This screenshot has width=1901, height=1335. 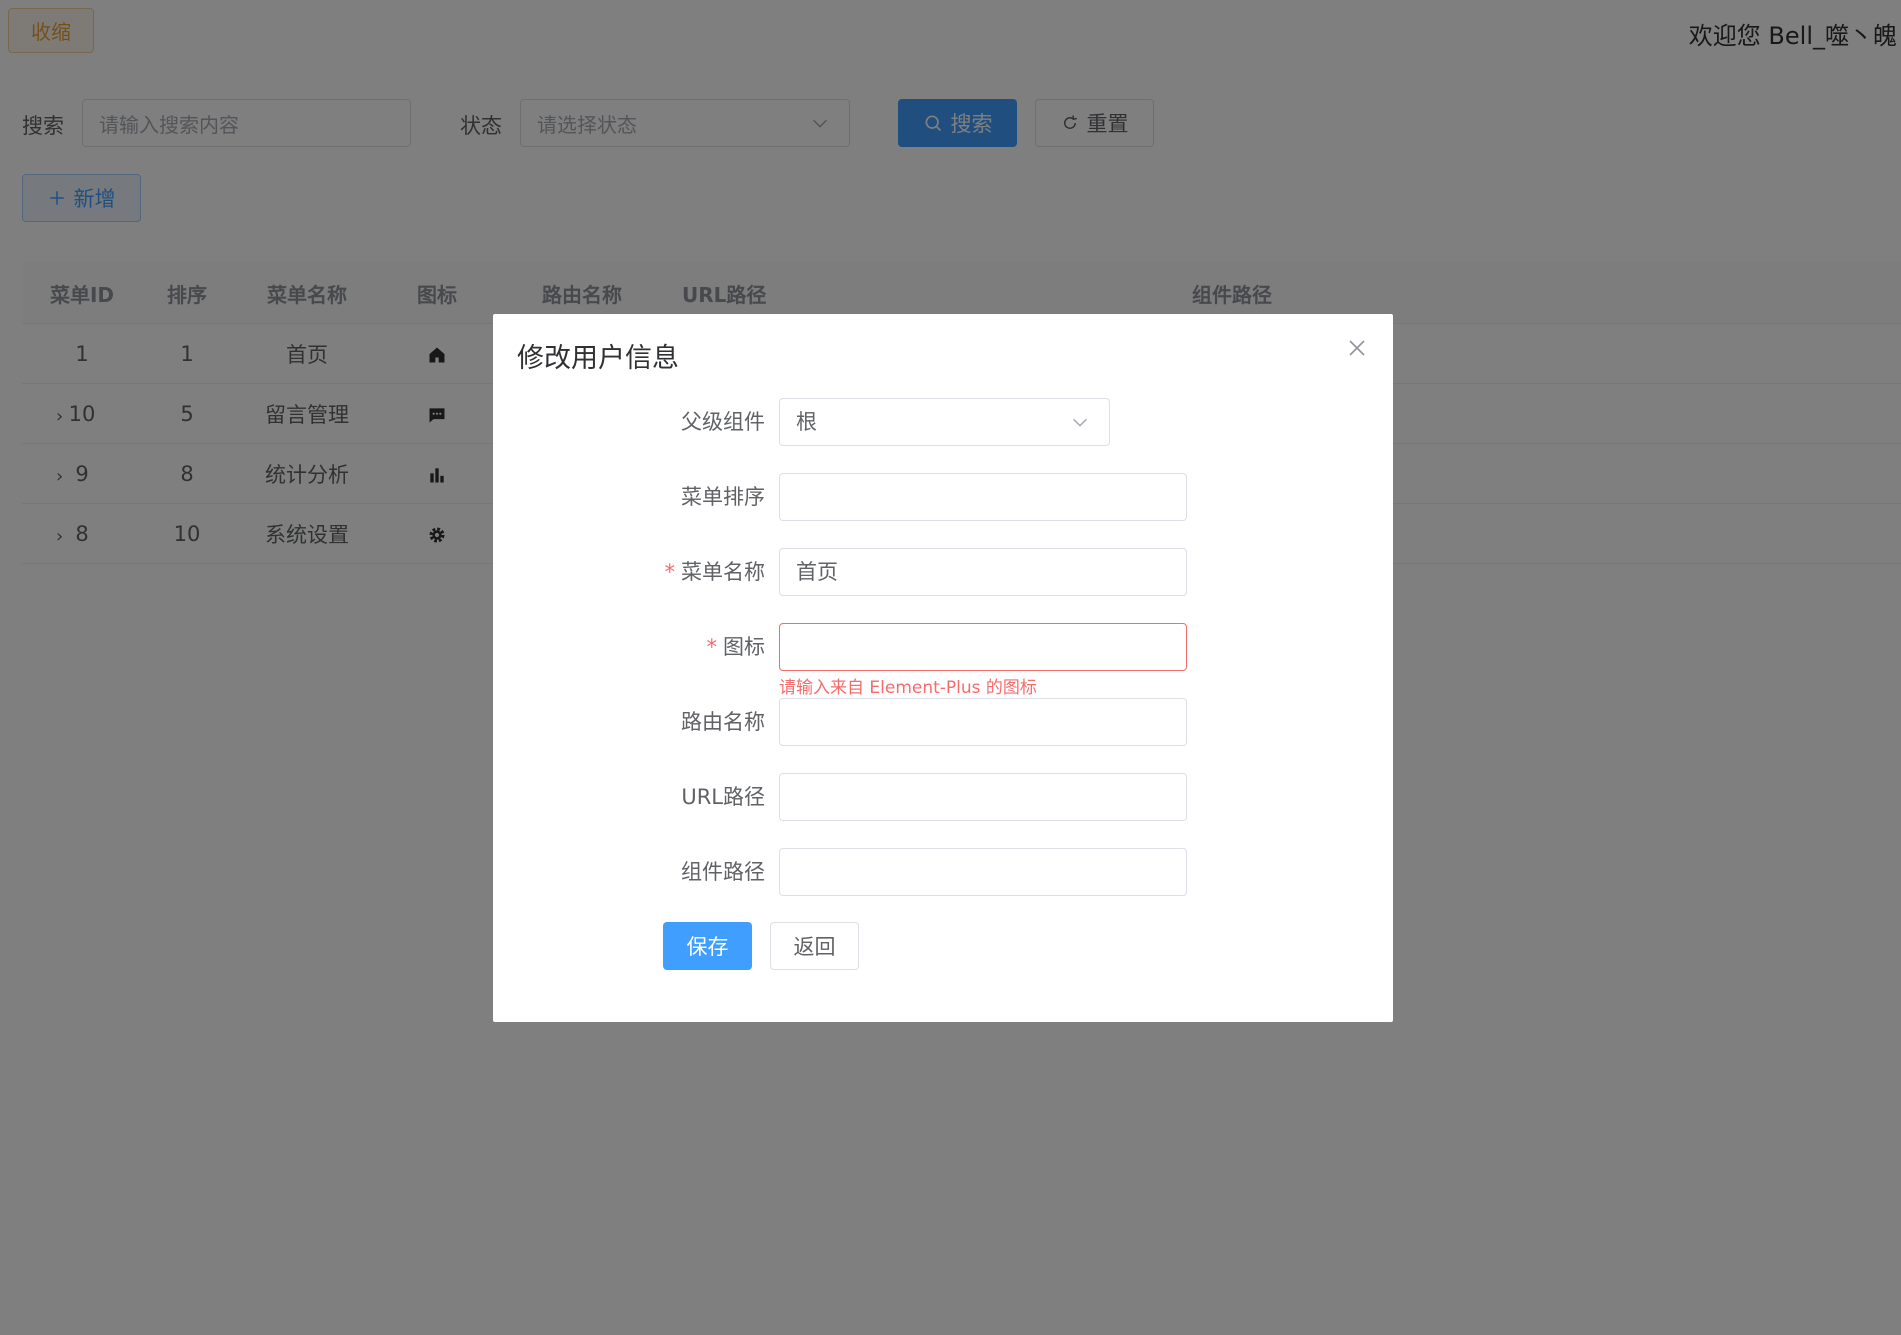 I want to click on close-icon, so click(x=1357, y=348).